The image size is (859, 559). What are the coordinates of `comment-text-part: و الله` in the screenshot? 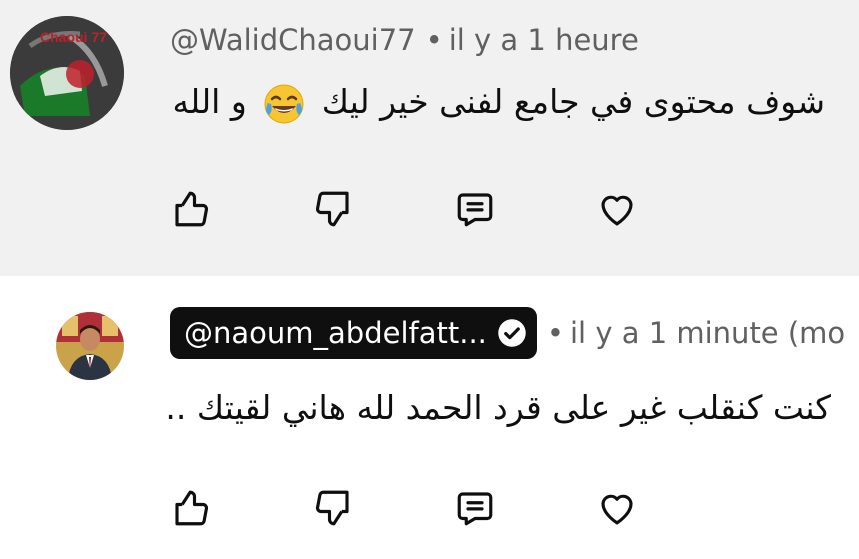 It's located at (209, 101).